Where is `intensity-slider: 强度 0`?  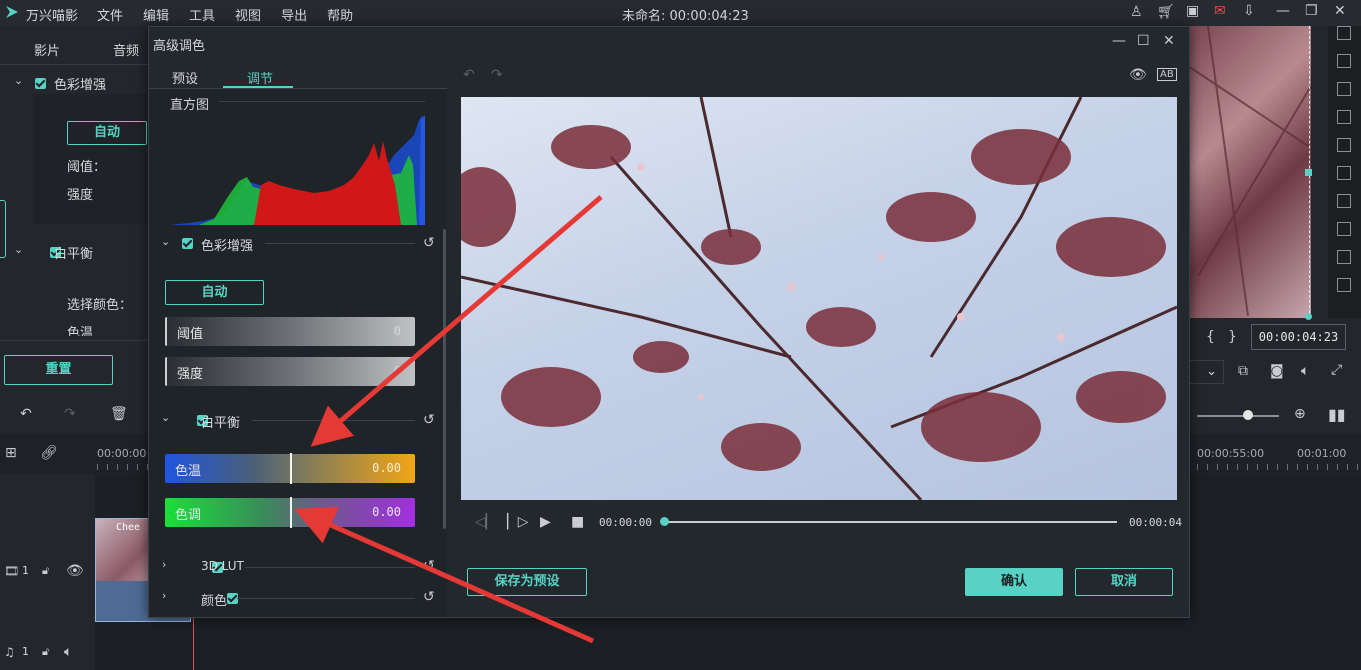 intensity-slider: 强度 0 is located at coordinates (290, 371).